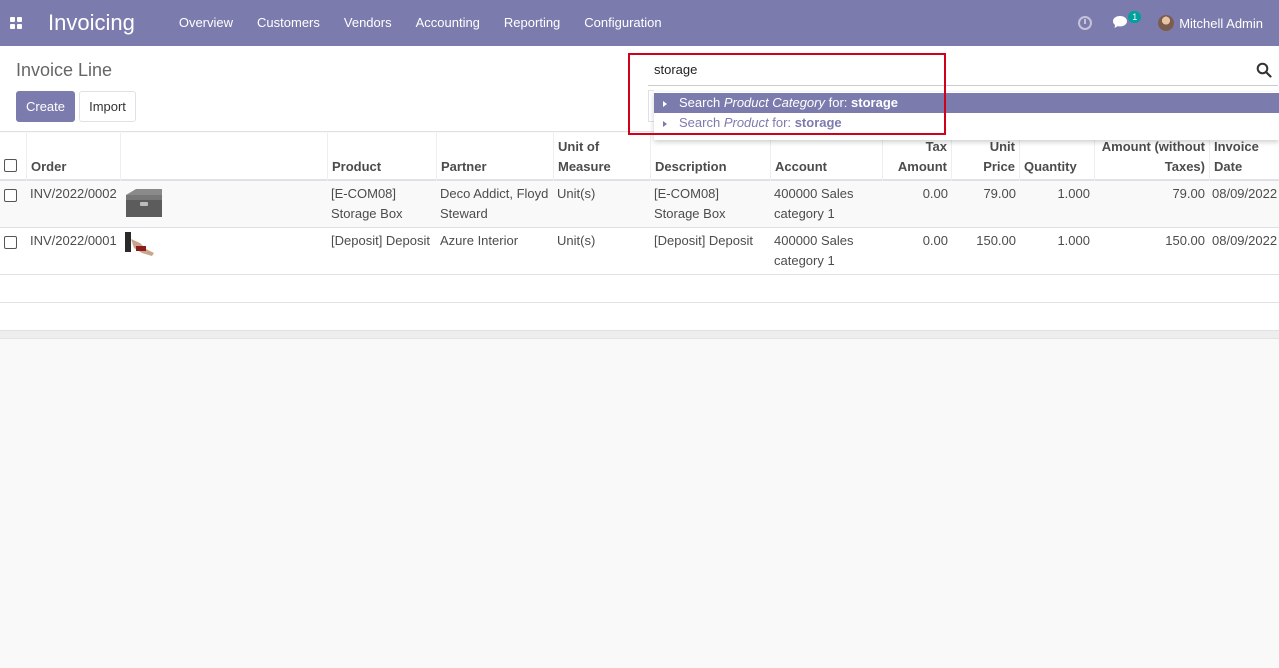  What do you see at coordinates (209, 23) in the screenshot?
I see `menu-overview: Overview` at bounding box center [209, 23].